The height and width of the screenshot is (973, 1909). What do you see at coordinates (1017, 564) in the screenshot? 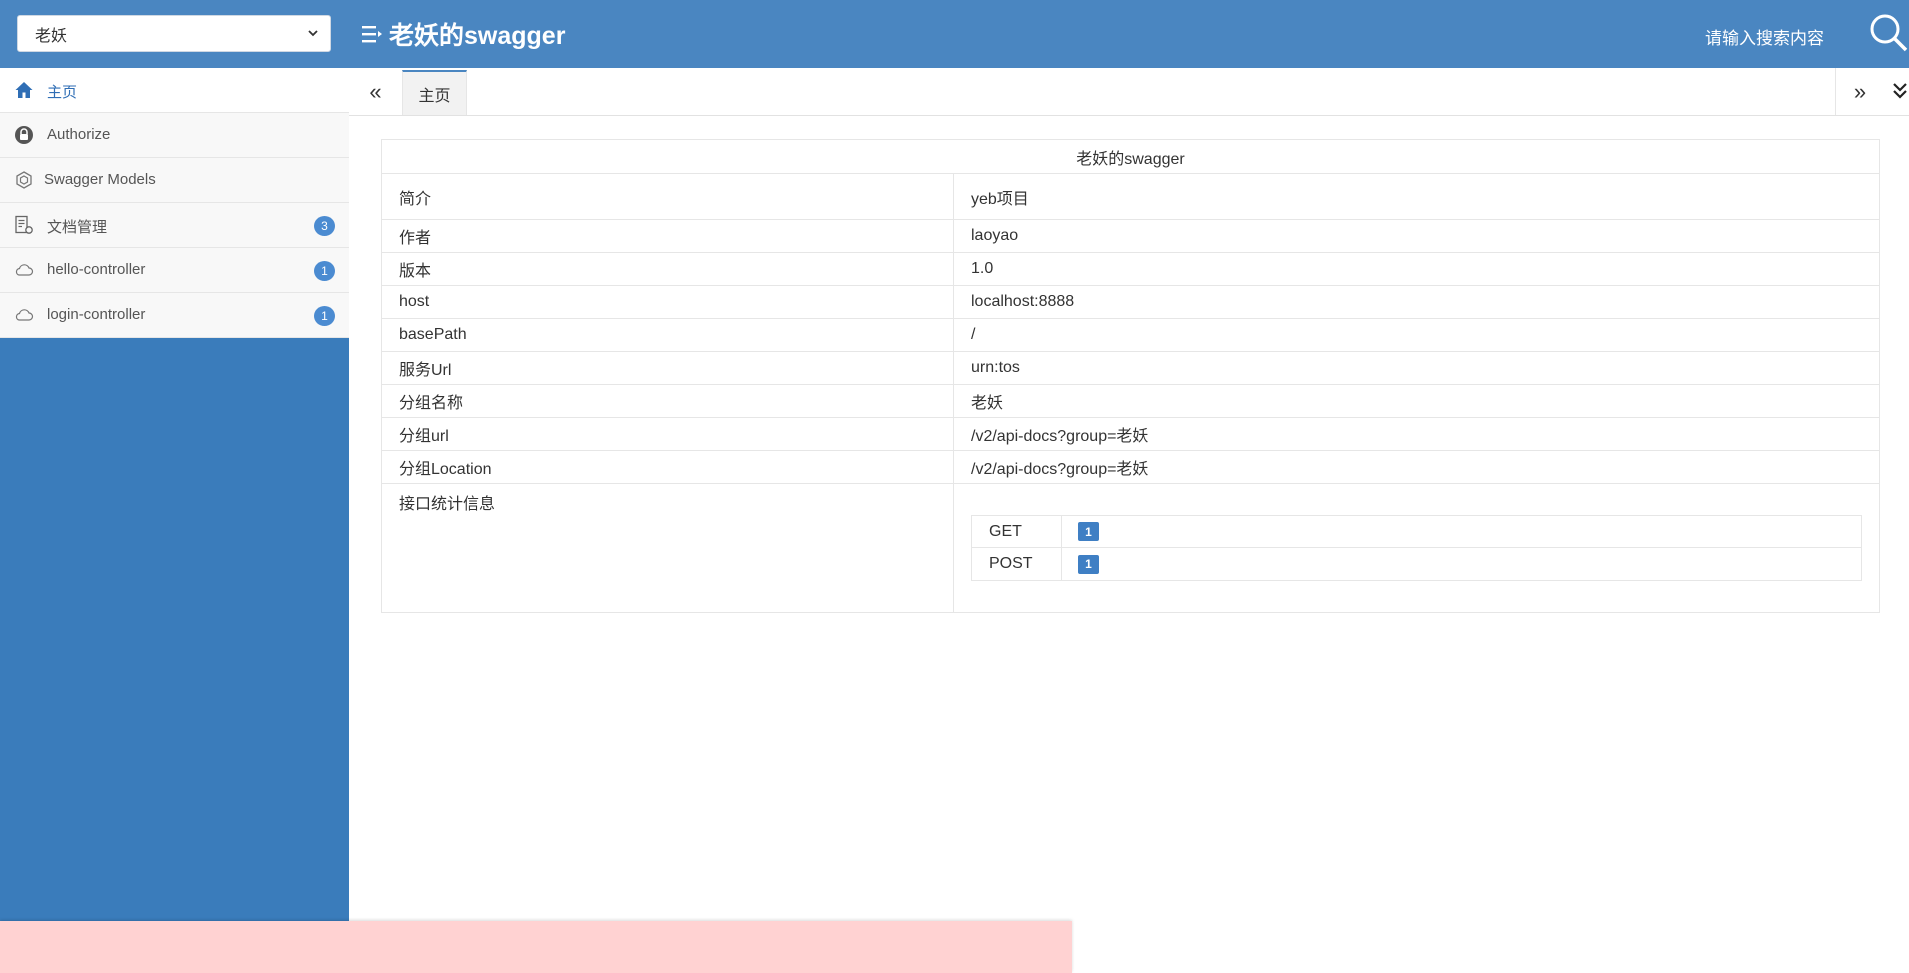
I see `http-method: POST` at bounding box center [1017, 564].